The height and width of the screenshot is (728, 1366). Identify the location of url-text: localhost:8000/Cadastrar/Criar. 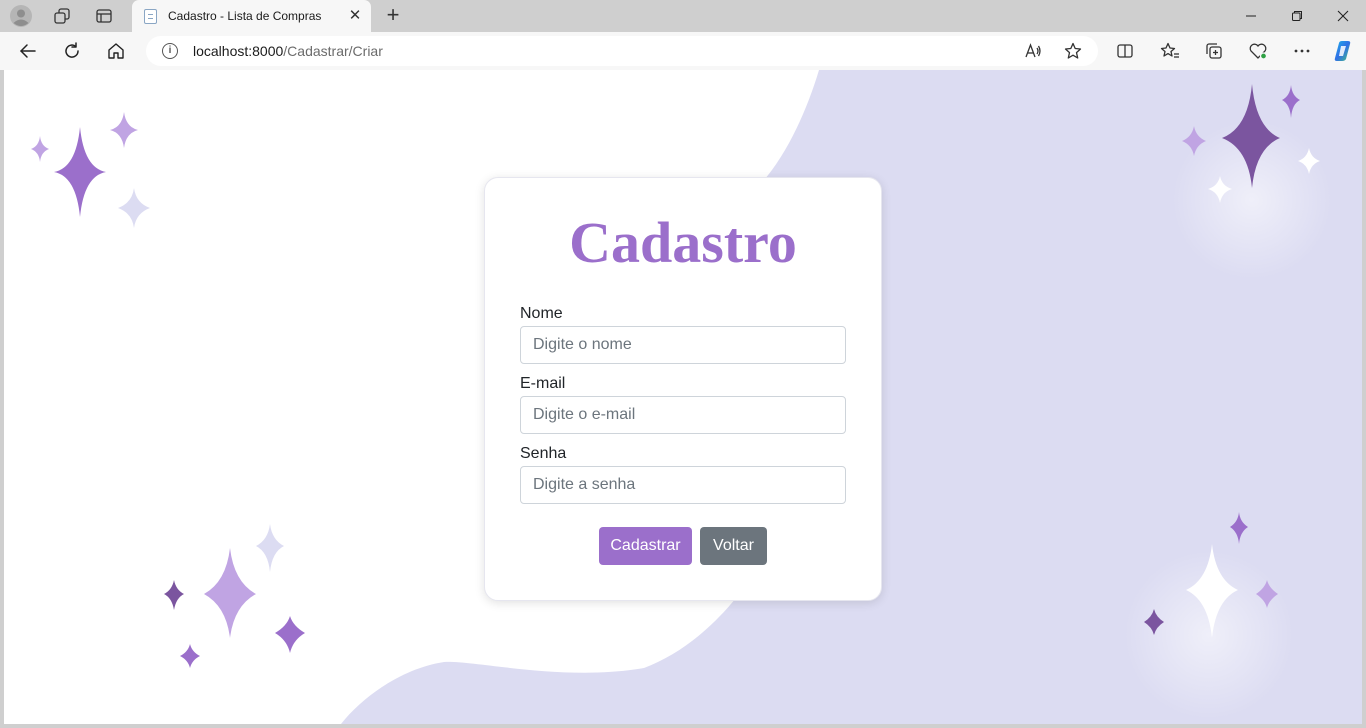
(288, 51).